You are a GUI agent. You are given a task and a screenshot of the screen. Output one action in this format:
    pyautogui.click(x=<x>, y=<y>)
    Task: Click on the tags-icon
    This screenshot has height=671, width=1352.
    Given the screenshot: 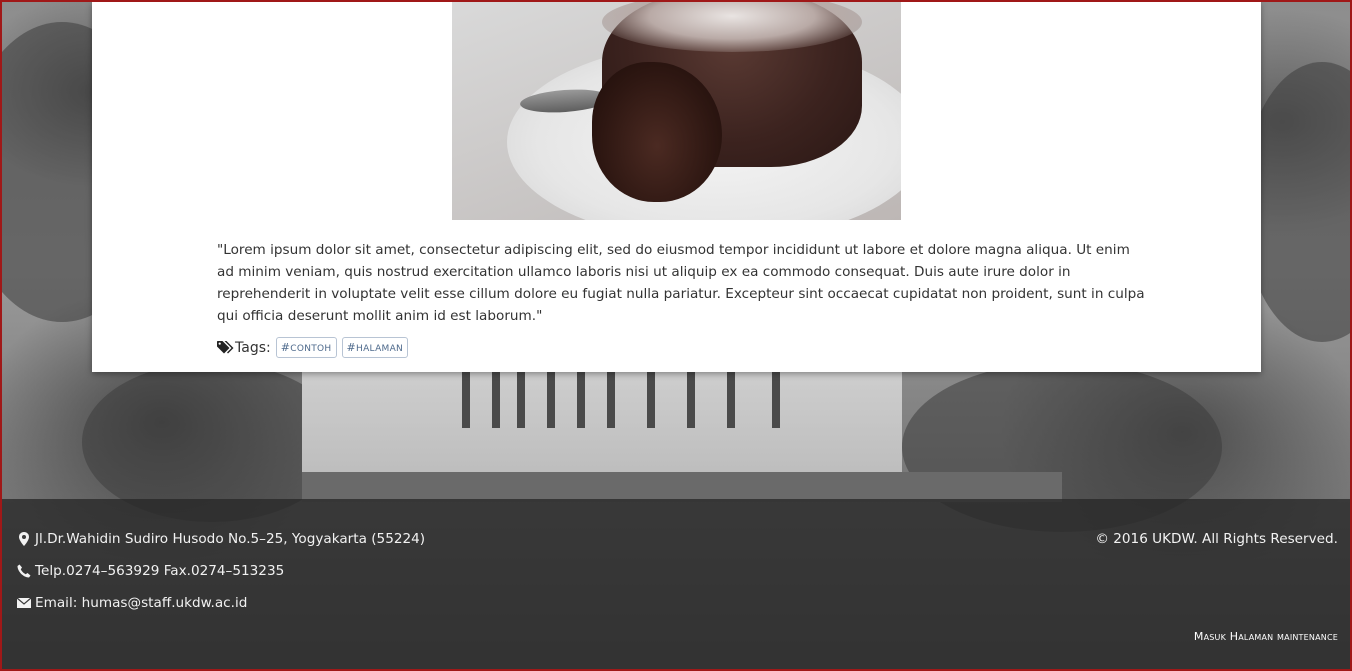 What is the action you would take?
    pyautogui.click(x=225, y=347)
    